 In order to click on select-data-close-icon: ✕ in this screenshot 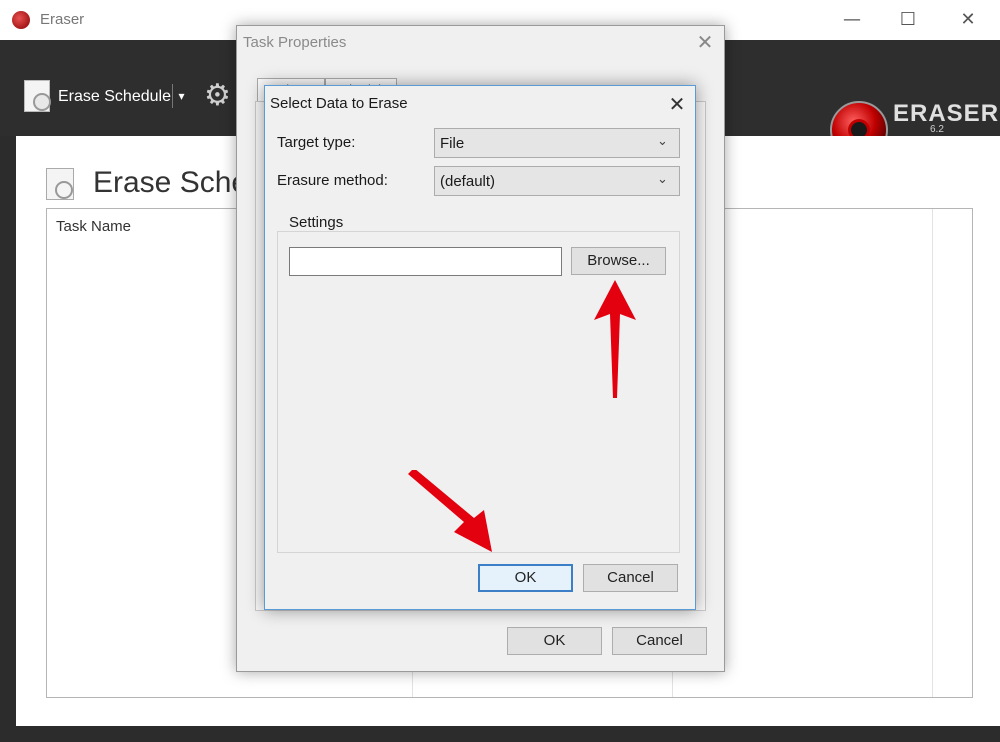, I will do `click(677, 104)`.